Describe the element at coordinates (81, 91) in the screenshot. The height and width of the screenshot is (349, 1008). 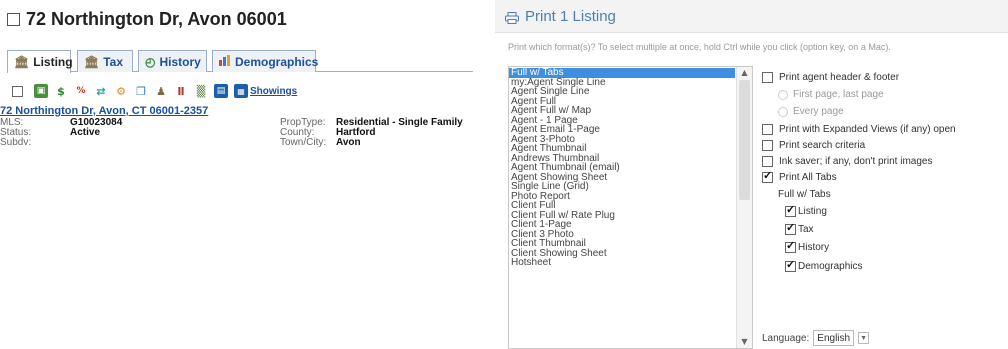
I see `percent-icon: %` at that location.